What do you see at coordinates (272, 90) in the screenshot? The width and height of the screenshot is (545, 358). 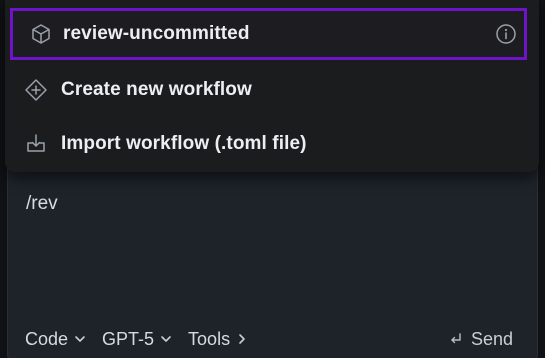 I see `menu-item-create-workflow: Create new workflow` at bounding box center [272, 90].